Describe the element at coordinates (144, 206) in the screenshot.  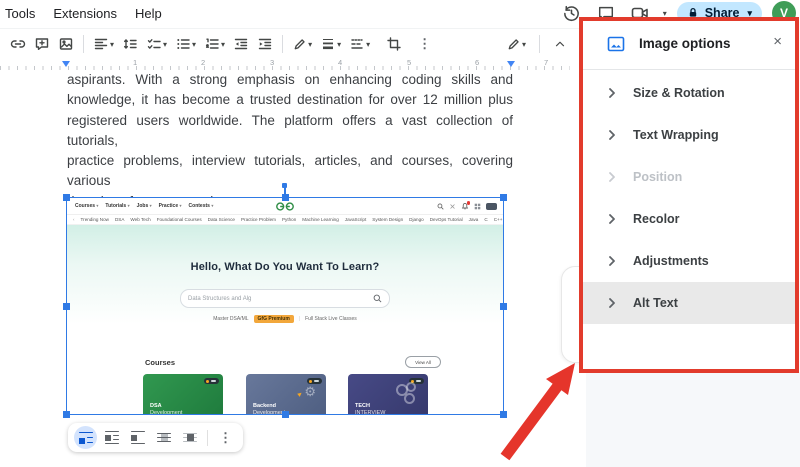
I see `gfg-nav-item: Jobs ▾` at that location.